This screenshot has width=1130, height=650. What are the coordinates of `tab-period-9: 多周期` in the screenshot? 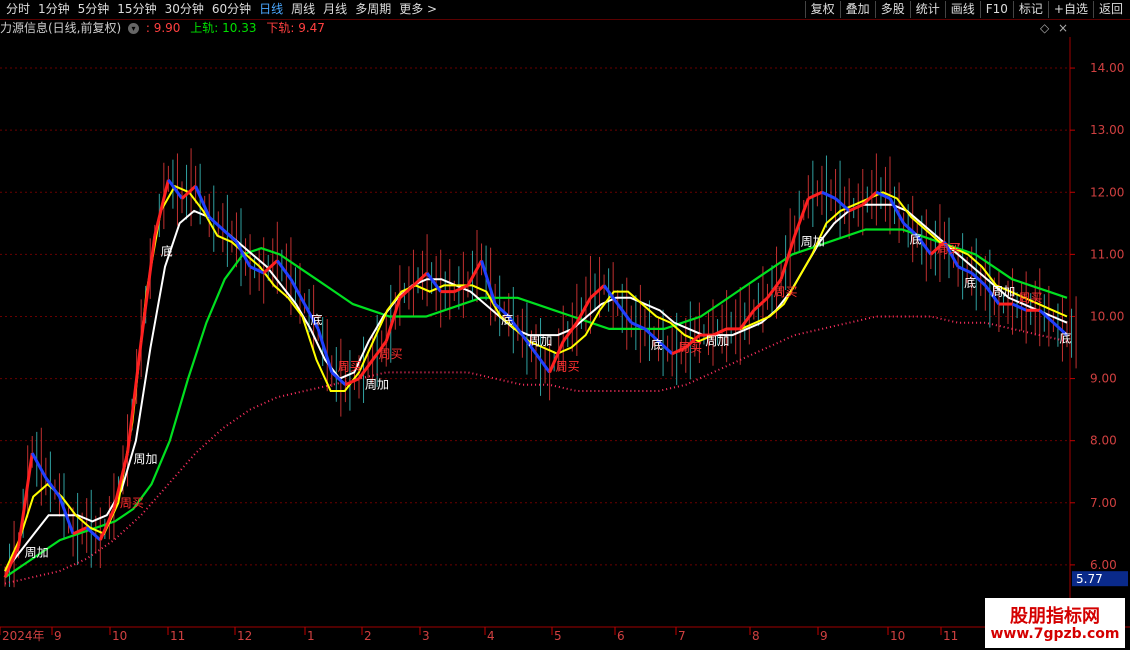 It's located at (373, 9).